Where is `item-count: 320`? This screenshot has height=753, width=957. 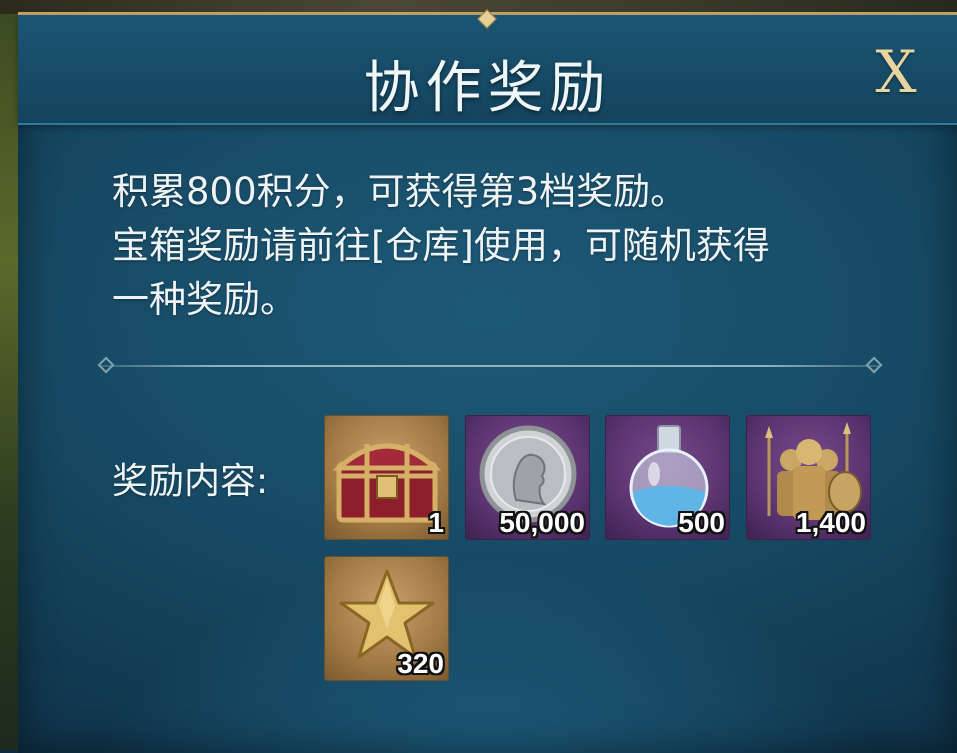 item-count: 320 is located at coordinates (420, 663).